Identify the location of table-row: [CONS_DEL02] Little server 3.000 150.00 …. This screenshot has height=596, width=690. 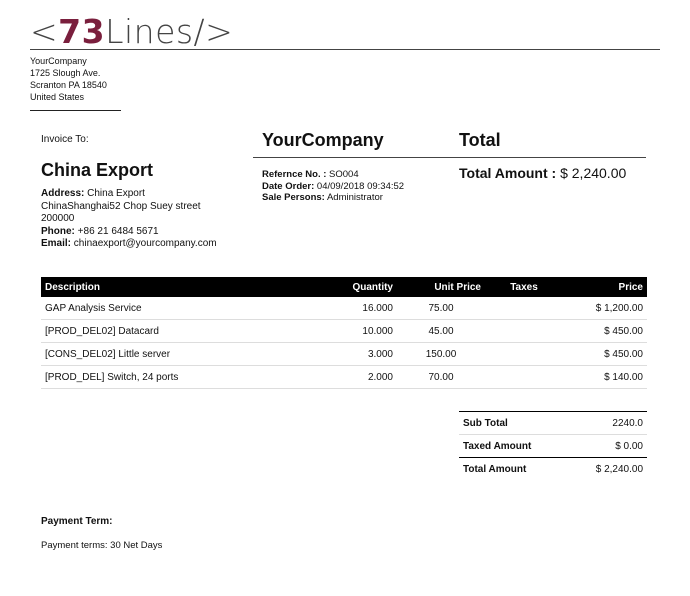
(344, 354).